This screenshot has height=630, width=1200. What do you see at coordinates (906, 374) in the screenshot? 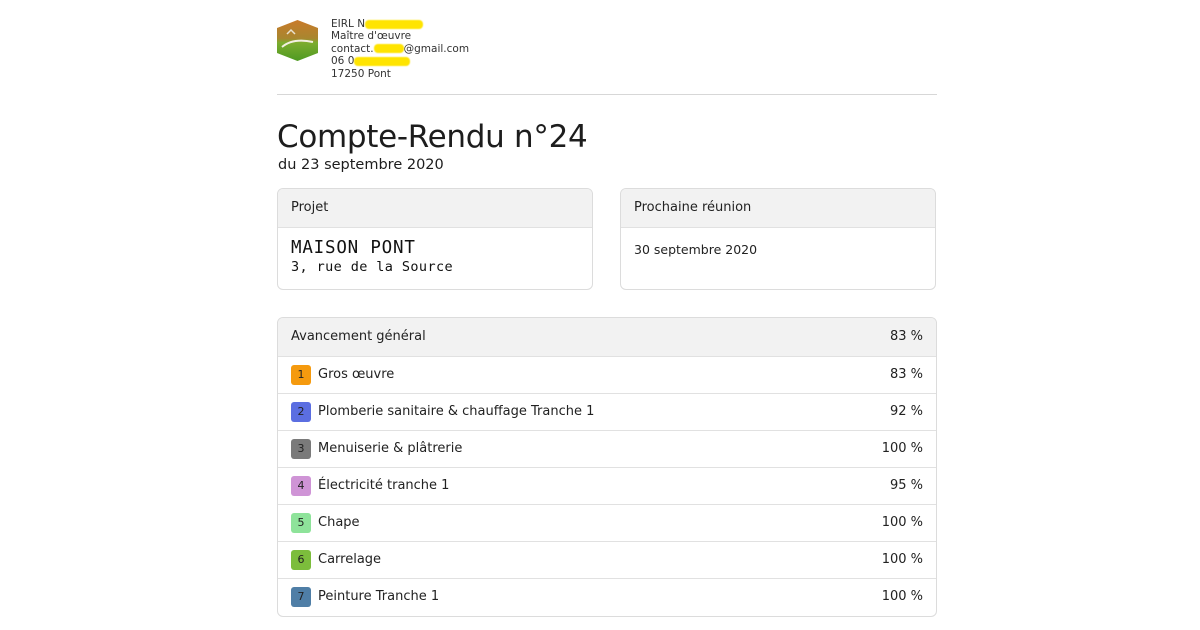
I see `lot-progress-value: 83 %` at bounding box center [906, 374].